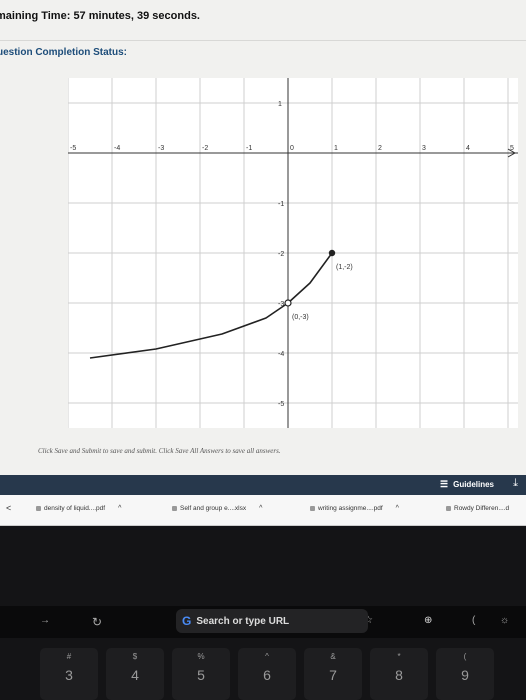  I want to click on key-8: * 8, so click(399, 674).